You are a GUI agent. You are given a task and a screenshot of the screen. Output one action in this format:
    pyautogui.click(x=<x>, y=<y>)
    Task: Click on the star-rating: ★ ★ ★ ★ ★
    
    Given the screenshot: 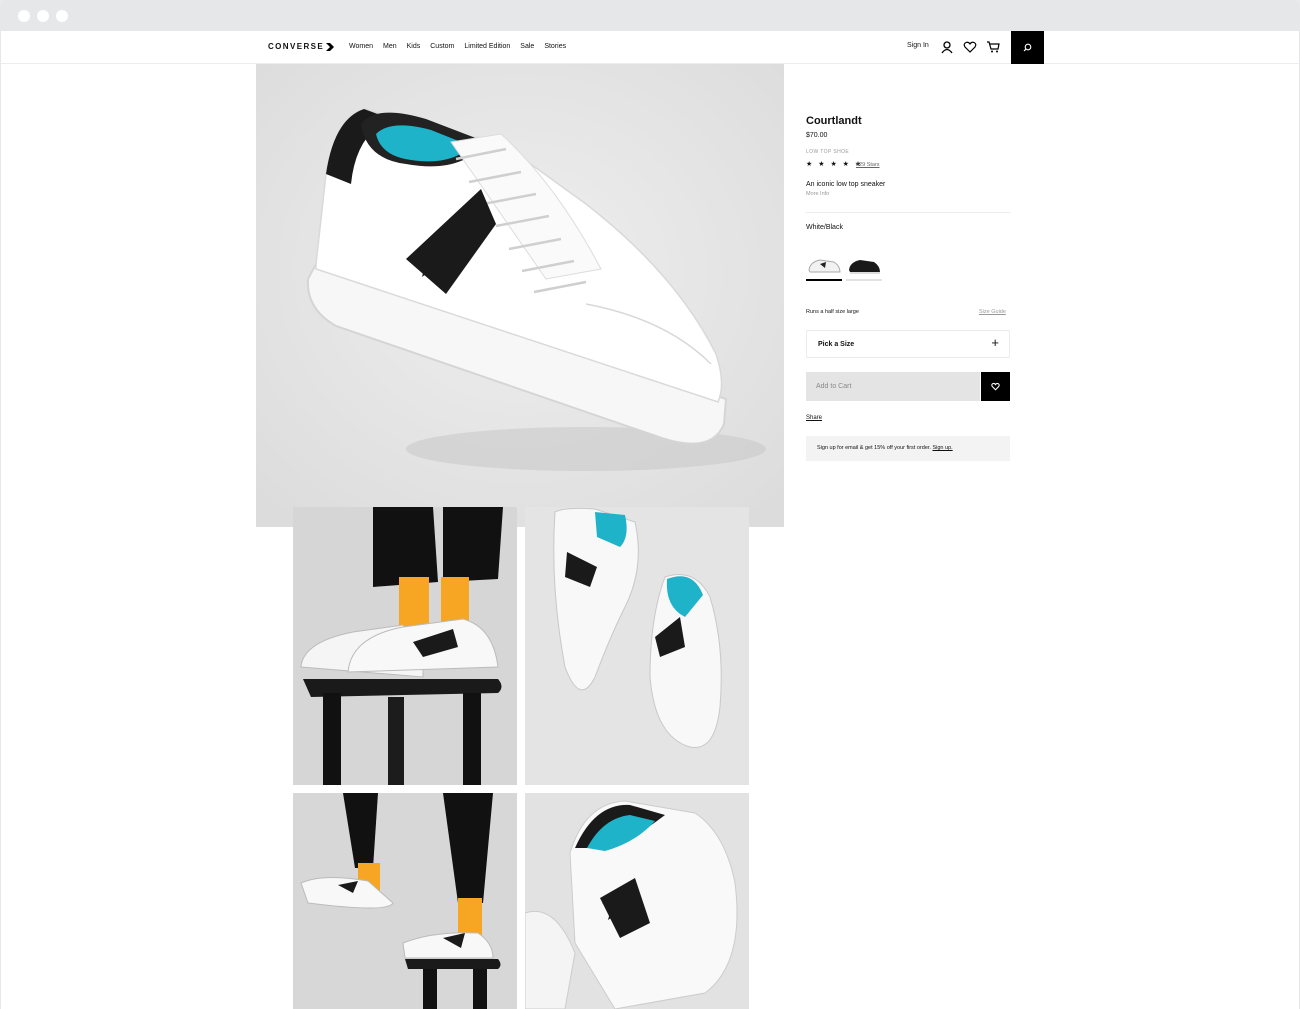 What is the action you would take?
    pyautogui.click(x=835, y=164)
    